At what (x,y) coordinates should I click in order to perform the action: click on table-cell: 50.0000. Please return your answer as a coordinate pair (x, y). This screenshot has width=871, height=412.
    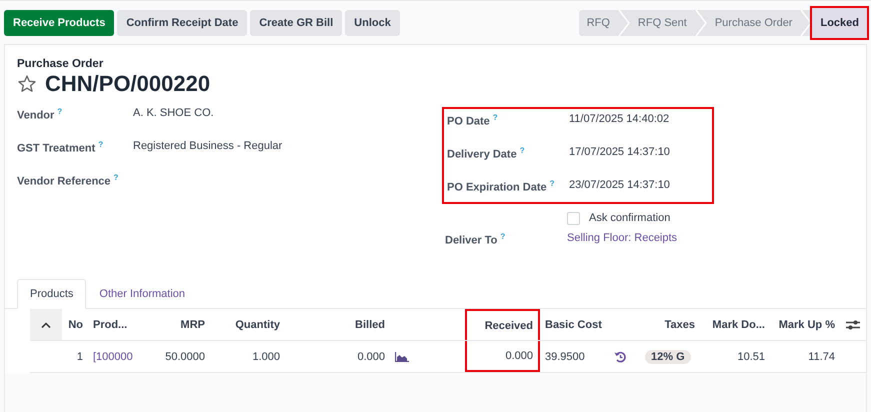
    Looking at the image, I should click on (185, 356).